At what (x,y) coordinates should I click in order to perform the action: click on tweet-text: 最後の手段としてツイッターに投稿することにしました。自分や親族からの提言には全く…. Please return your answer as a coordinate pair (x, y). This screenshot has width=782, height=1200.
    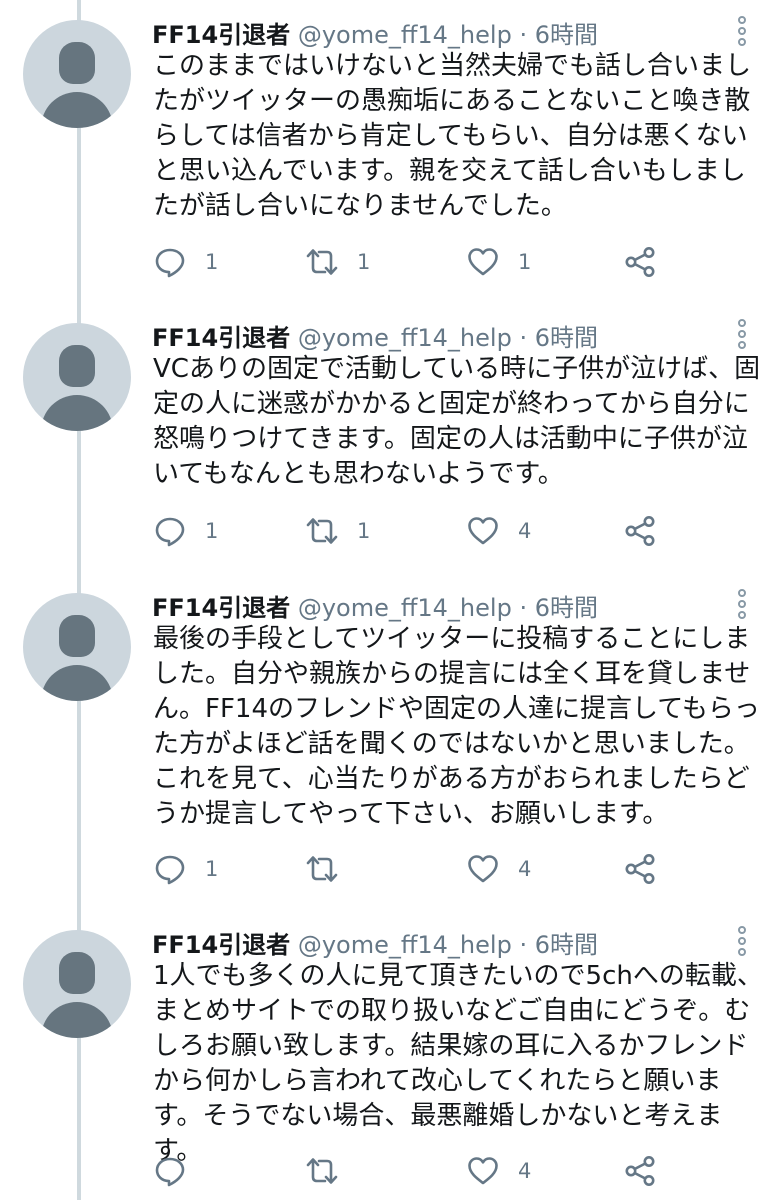
    Looking at the image, I should click on (456, 726).